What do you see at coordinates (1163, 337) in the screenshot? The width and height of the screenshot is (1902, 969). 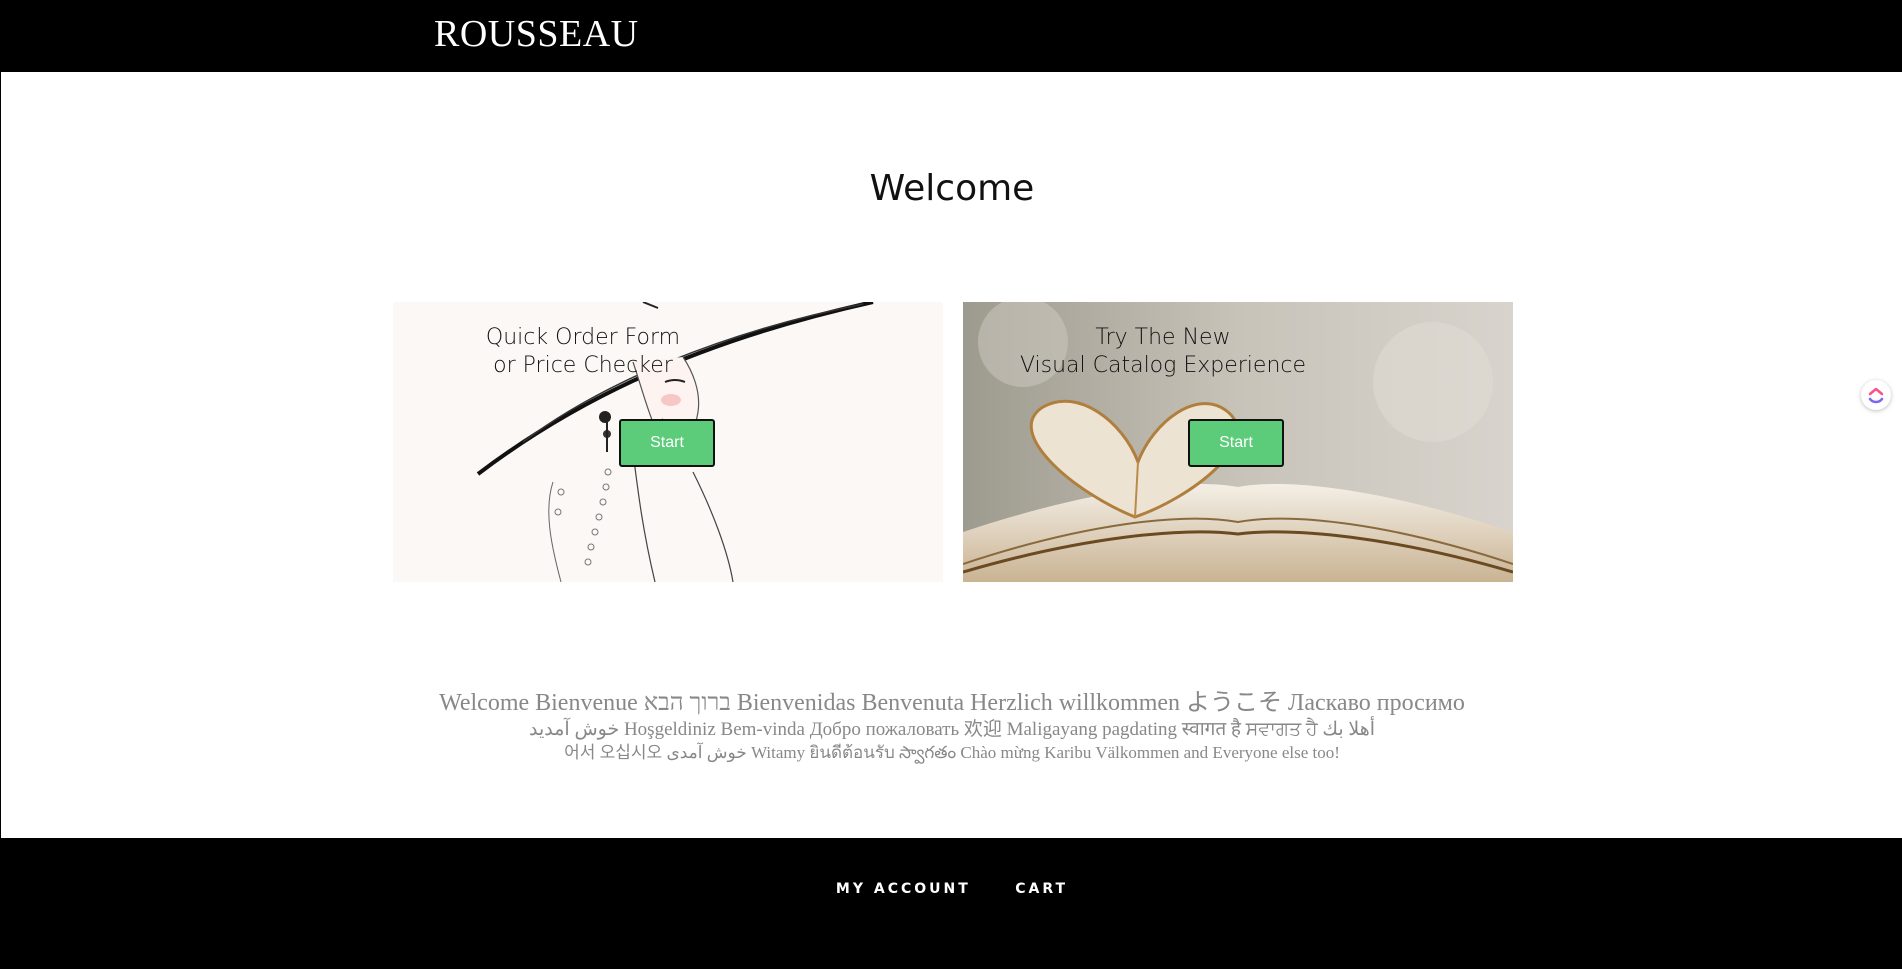 I see `card-heading-line: Try The New` at bounding box center [1163, 337].